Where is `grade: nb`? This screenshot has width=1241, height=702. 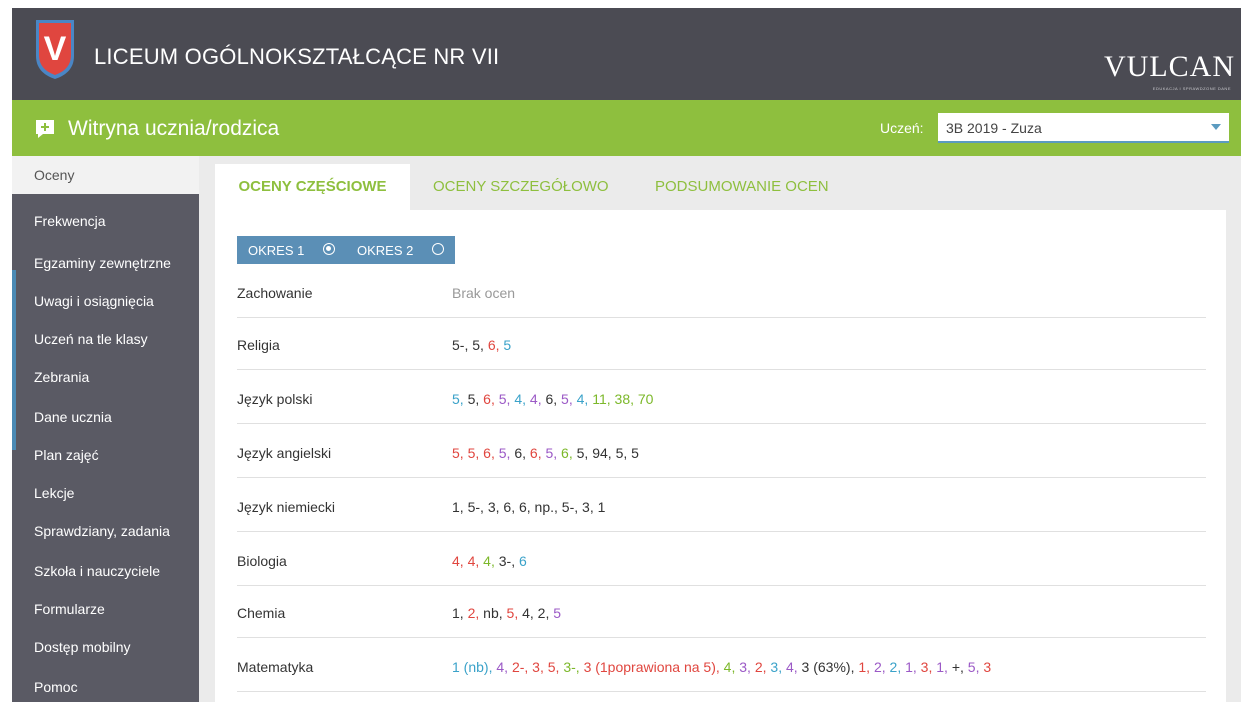
grade: nb is located at coordinates (491, 613).